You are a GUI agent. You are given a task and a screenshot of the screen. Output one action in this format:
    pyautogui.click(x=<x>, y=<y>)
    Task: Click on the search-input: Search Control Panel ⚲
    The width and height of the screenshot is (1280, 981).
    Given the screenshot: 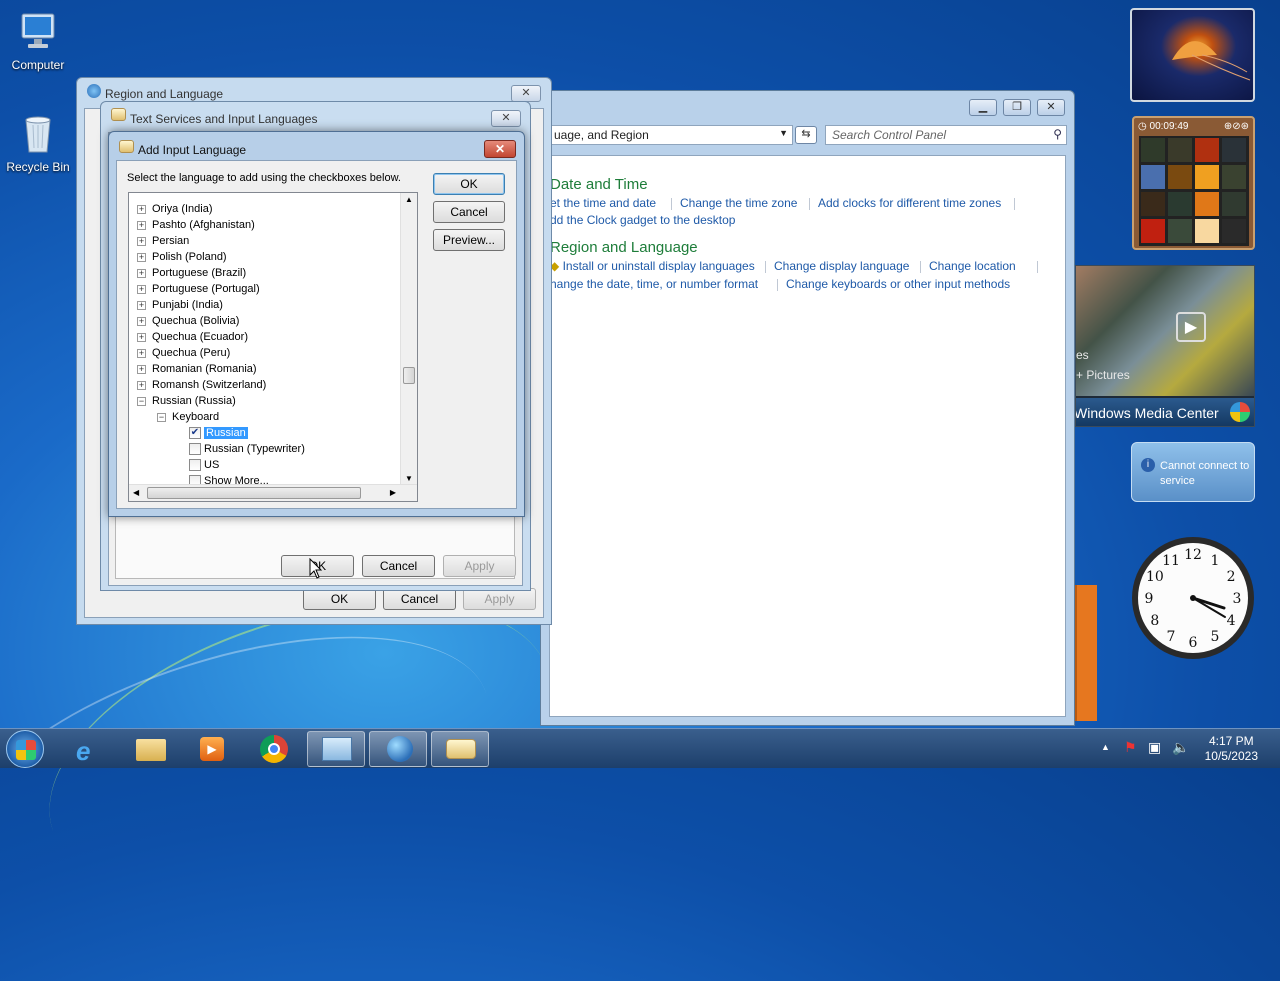 What is the action you would take?
    pyautogui.click(x=946, y=135)
    